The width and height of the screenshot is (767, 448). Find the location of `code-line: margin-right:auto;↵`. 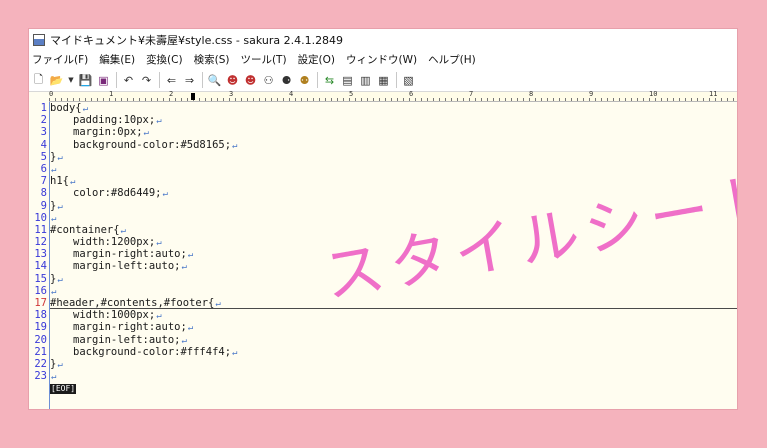

code-line: margin-right:auto;↵ is located at coordinates (393, 327).